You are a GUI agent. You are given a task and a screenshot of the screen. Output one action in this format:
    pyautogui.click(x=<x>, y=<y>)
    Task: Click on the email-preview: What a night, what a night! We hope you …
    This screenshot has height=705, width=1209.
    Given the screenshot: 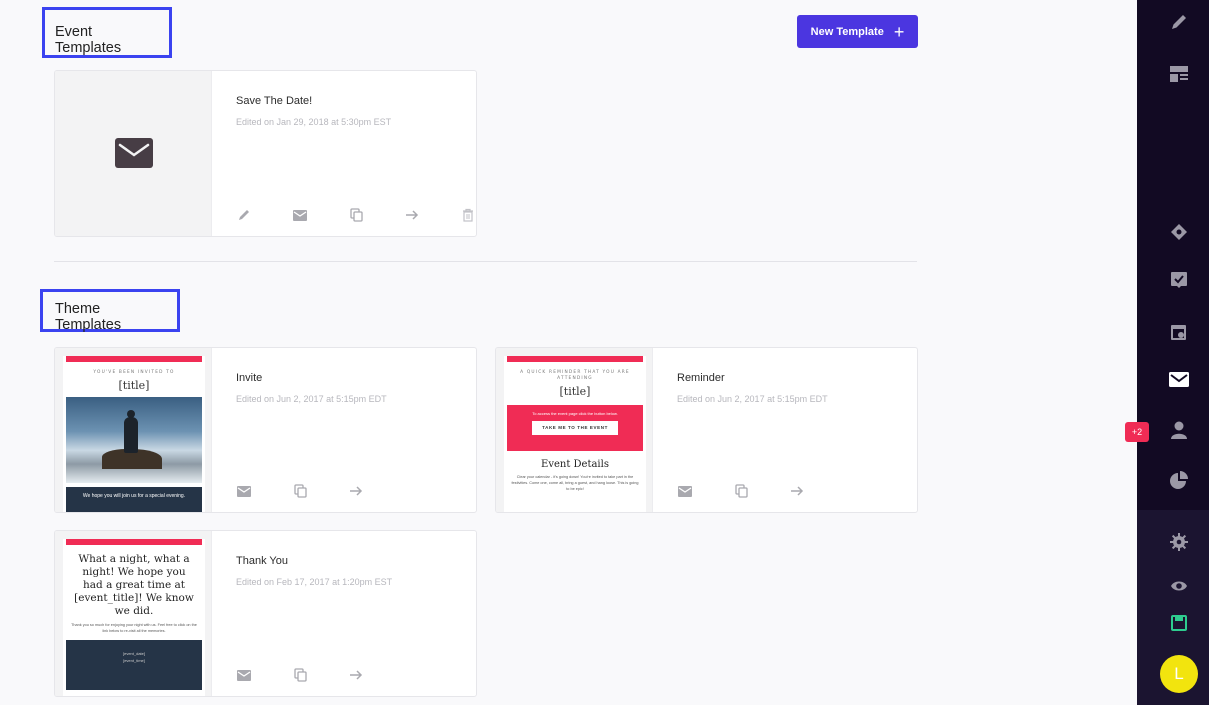 What is the action you would take?
    pyautogui.click(x=134, y=617)
    